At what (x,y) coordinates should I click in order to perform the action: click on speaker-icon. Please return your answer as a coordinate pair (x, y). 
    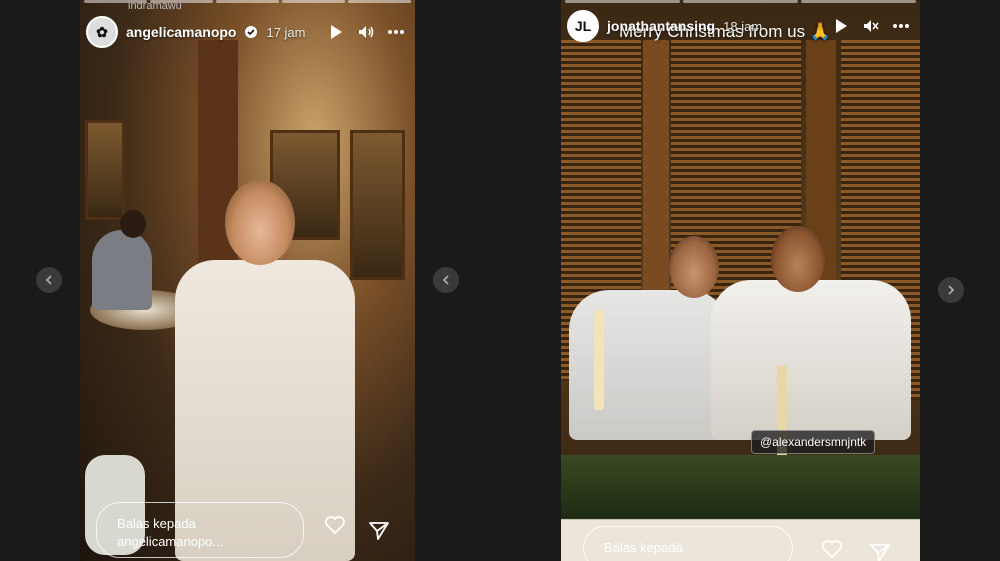
    Looking at the image, I should click on (366, 32).